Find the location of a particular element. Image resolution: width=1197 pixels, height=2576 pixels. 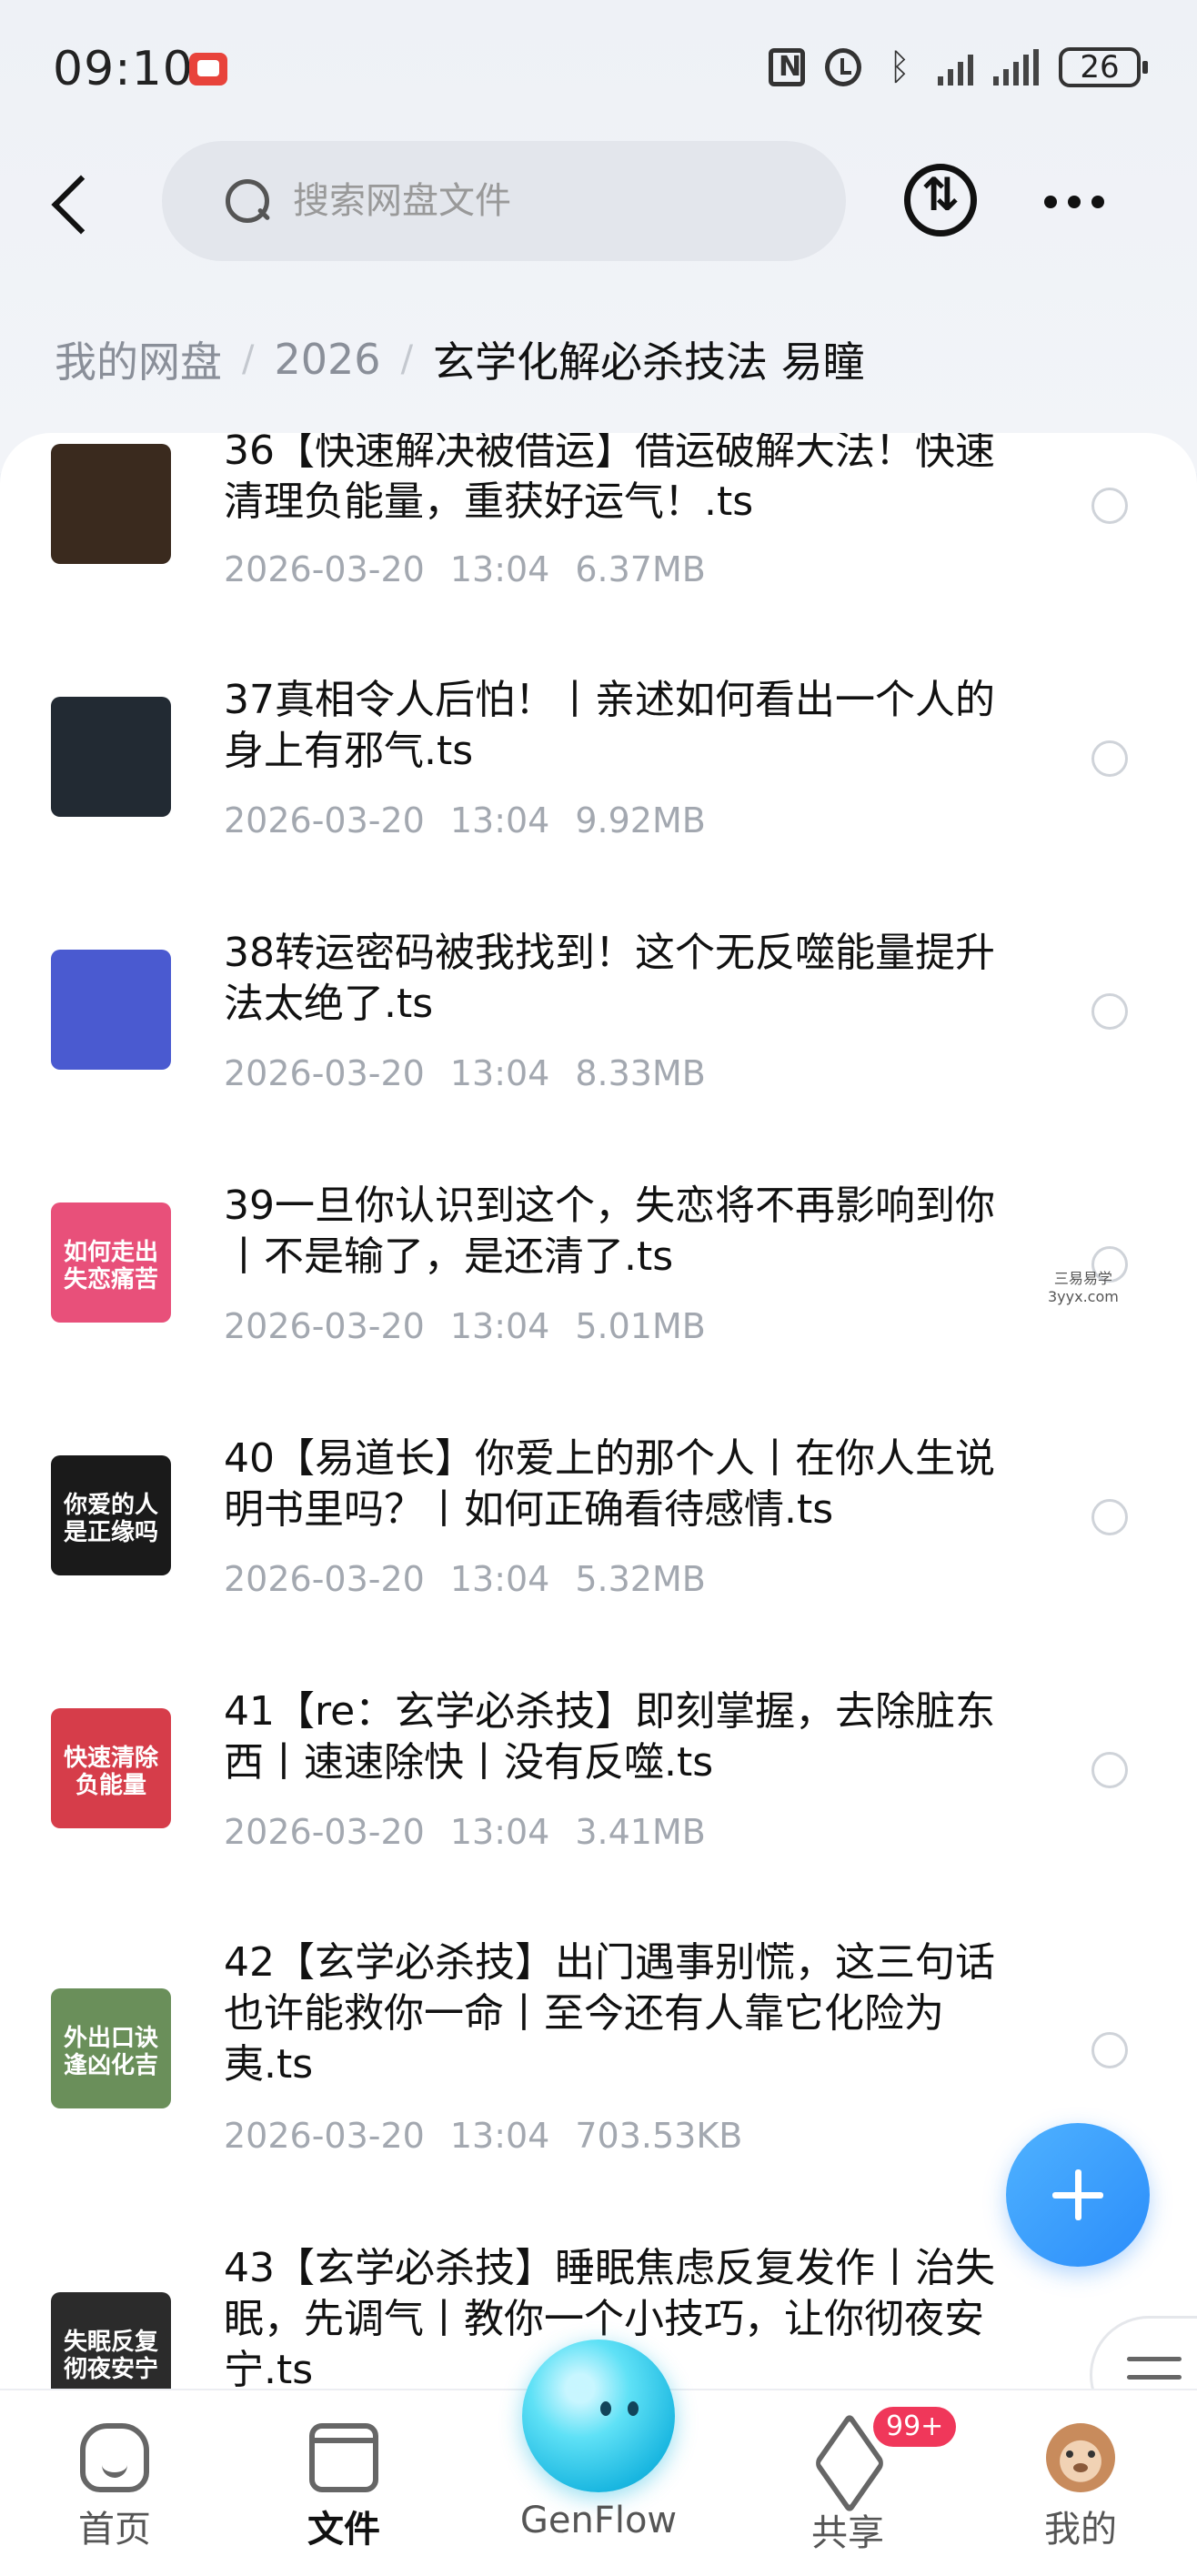

file-name: 38转运密码被我找到！这个无反噬能量提升法太绝了.ts is located at coordinates (609, 978).